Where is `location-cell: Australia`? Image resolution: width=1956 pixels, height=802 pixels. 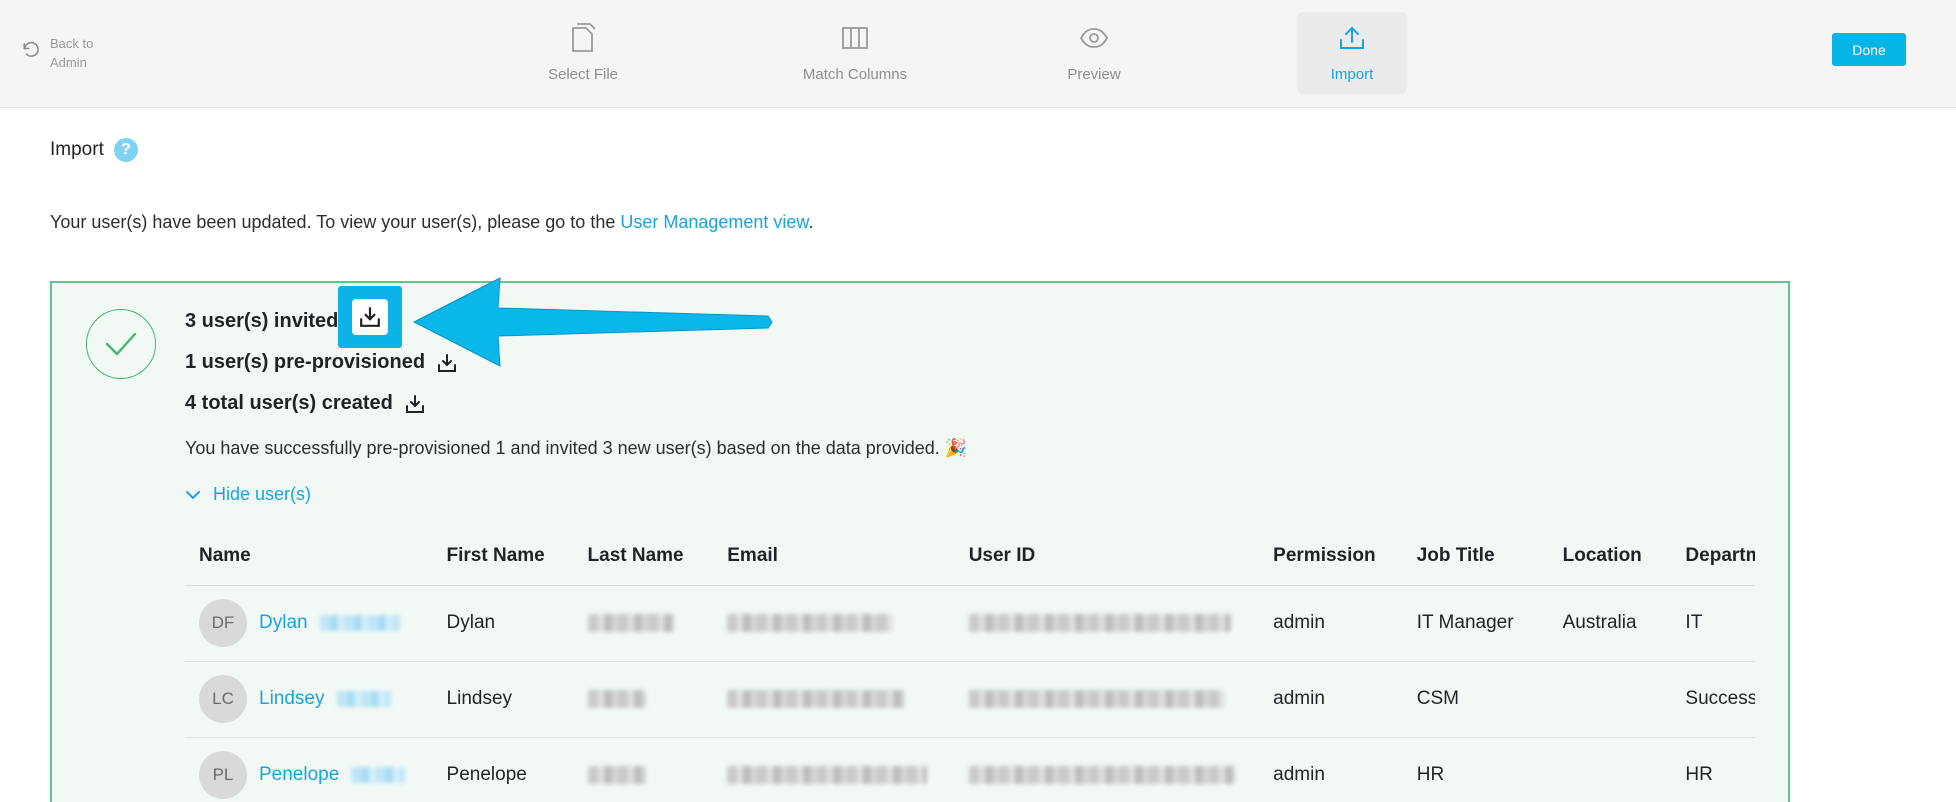
location-cell: Australia is located at coordinates (1610, 623).